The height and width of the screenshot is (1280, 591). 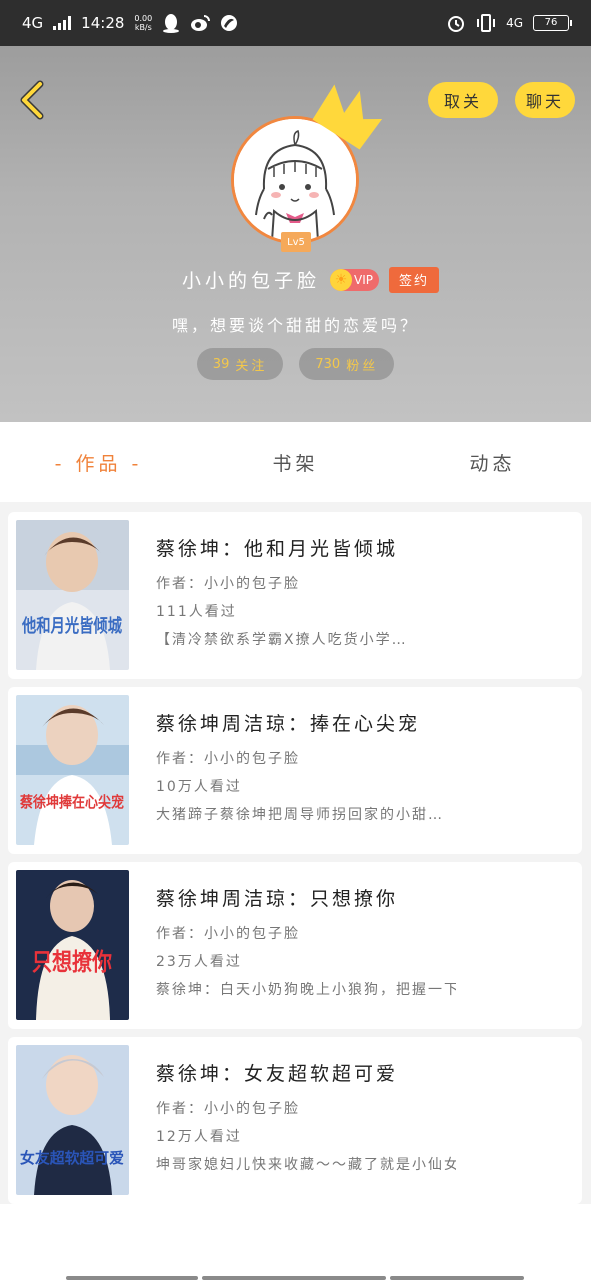 I want to click on network-type: 4G, so click(x=33, y=23).